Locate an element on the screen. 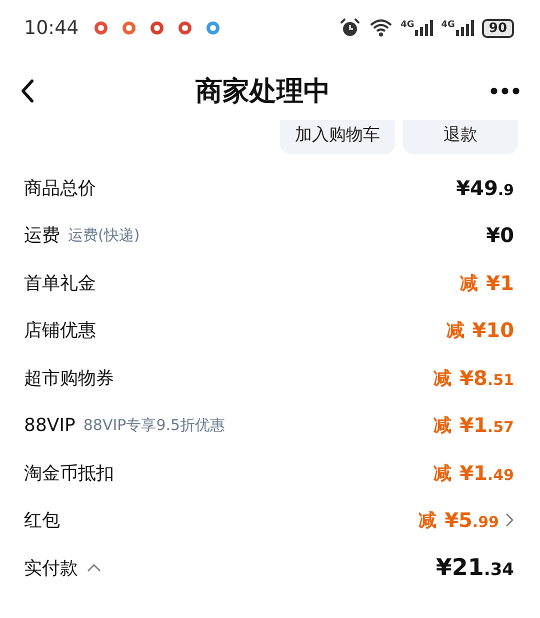  price-amount: ¥5.99 is located at coordinates (471, 520).